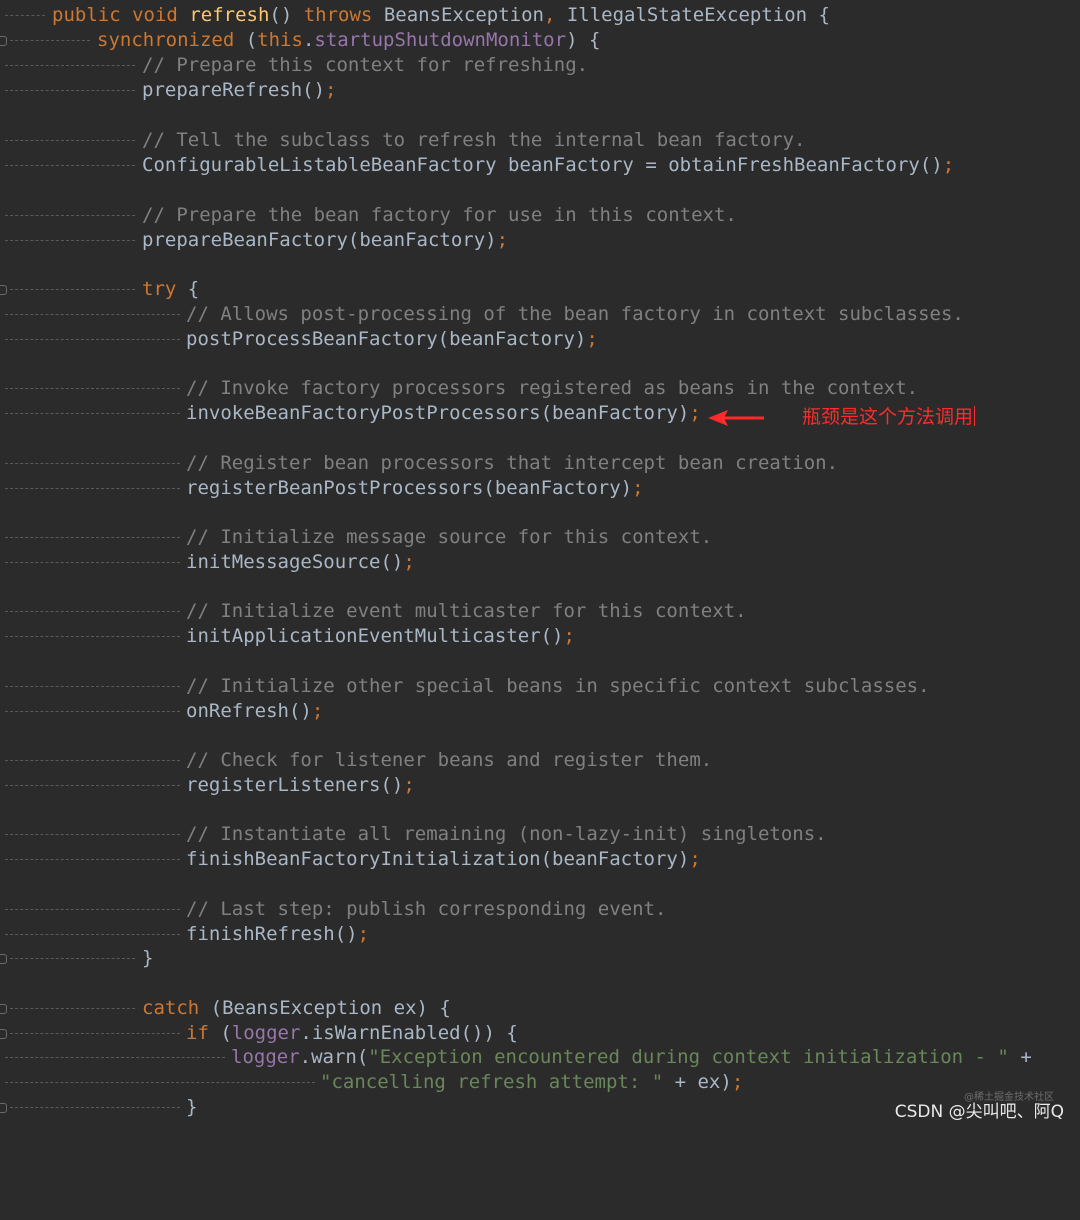 The height and width of the screenshot is (1220, 1080). Describe the element at coordinates (540, 711) in the screenshot. I see `code-line: onRefresh();` at that location.